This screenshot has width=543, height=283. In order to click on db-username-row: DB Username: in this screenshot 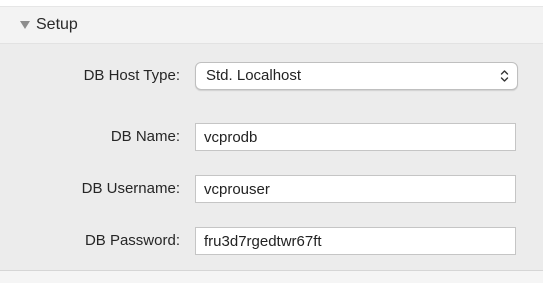, I will do `click(271, 189)`.